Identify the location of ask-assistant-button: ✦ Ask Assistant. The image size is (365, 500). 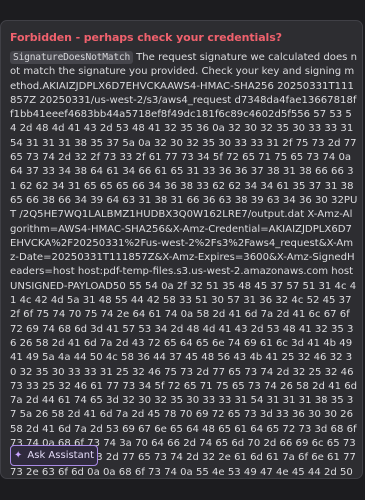
(54, 455).